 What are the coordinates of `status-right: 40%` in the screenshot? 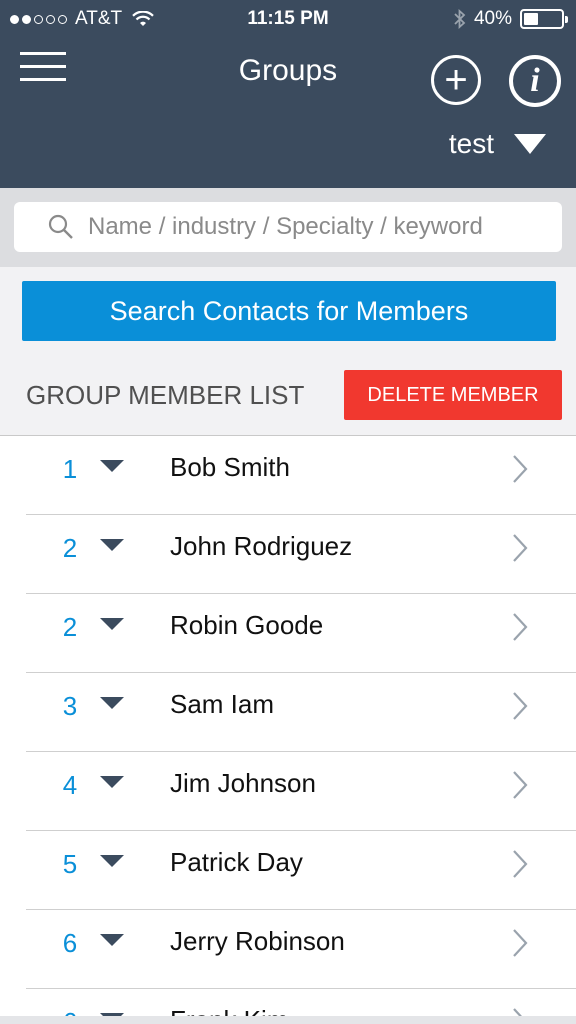 It's located at (511, 19).